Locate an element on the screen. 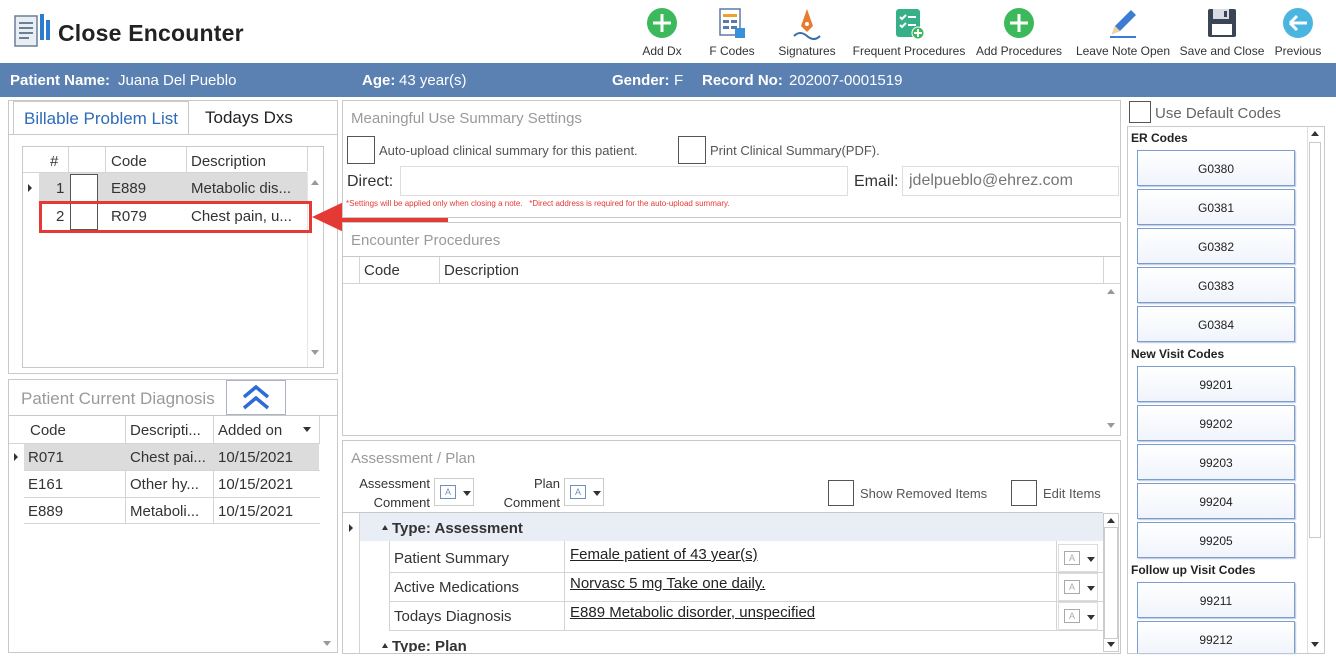 The width and height of the screenshot is (1336, 664). tab-todays-dxs: Todays Dxs is located at coordinates (249, 118).